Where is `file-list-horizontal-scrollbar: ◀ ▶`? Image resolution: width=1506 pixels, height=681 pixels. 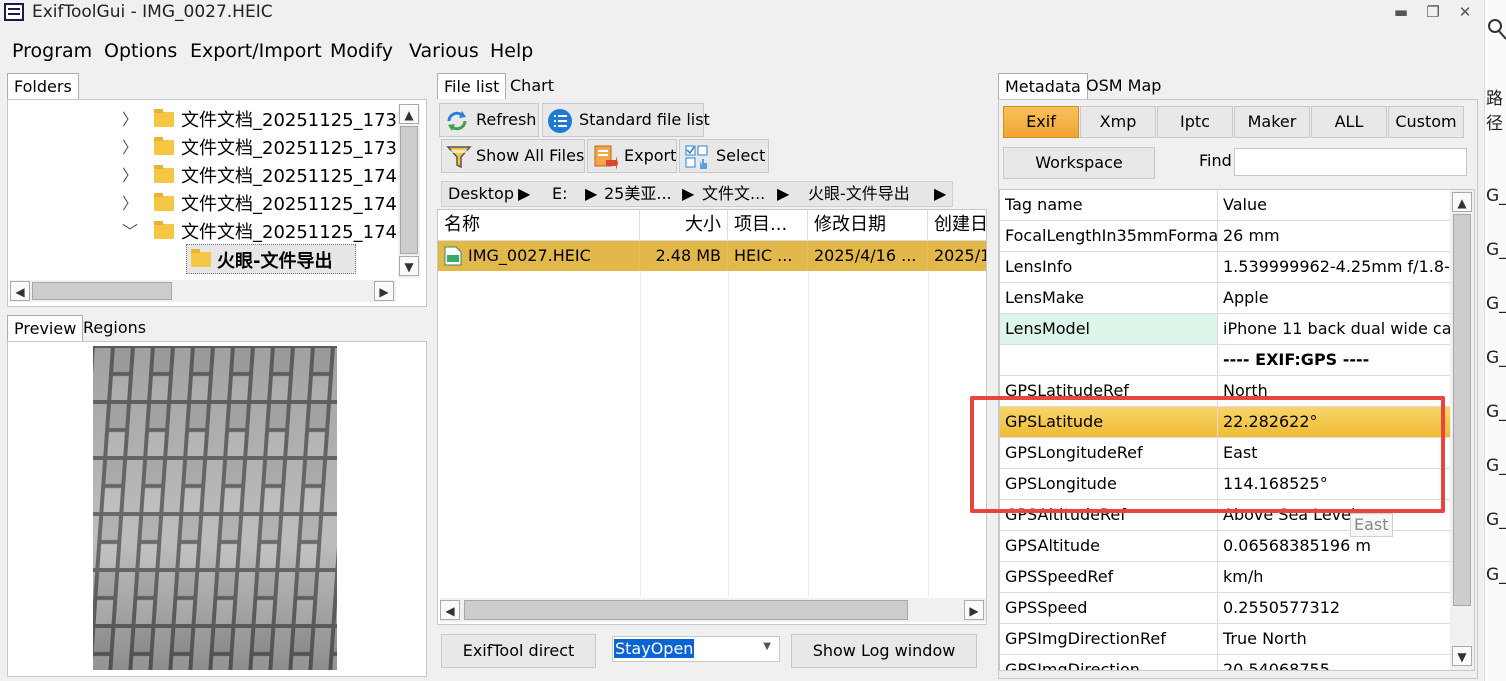 file-list-horizontal-scrollbar: ◀ ▶ is located at coordinates (713, 610).